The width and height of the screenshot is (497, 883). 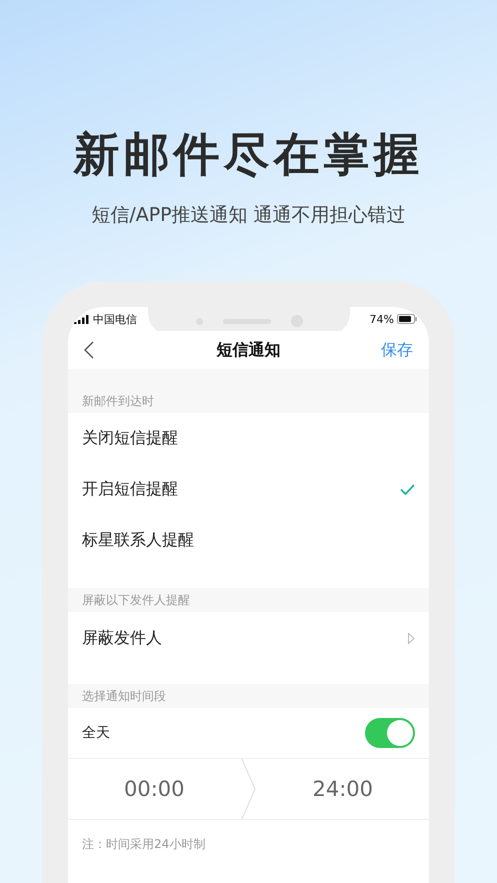 What do you see at coordinates (130, 438) in the screenshot?
I see `option-label: 关闭短信提醒` at bounding box center [130, 438].